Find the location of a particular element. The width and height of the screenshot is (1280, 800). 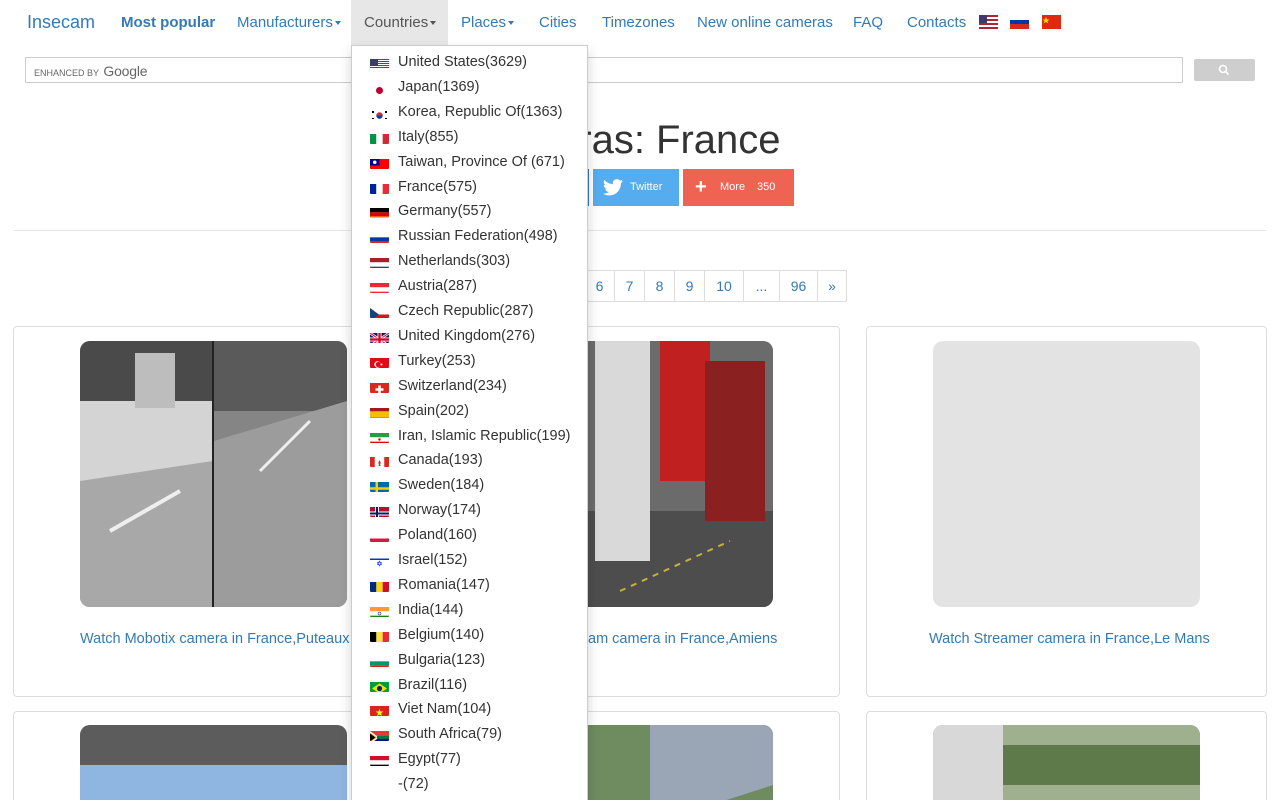

country-menu-item: South Africa(79) is located at coordinates (469, 734).